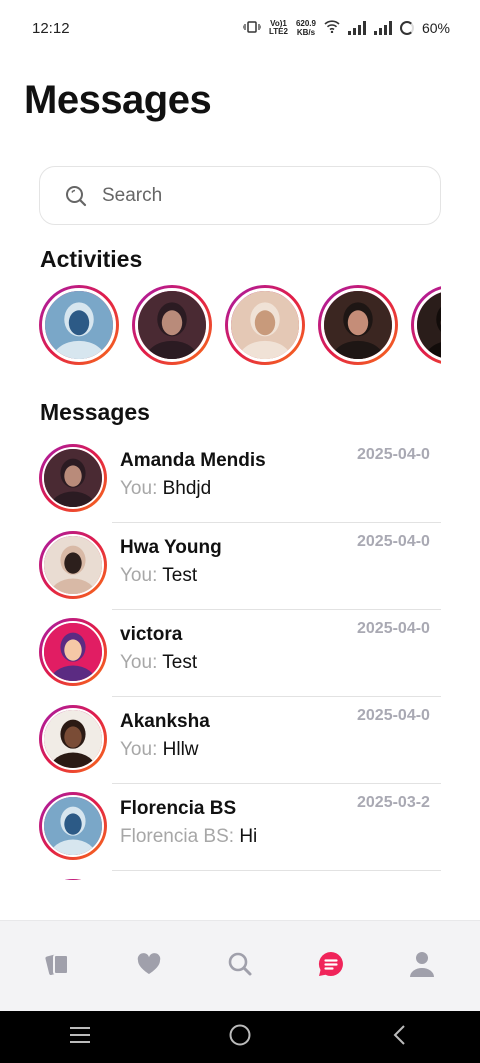  Describe the element at coordinates (240, 566) in the screenshot. I see `message-row: Hwa Young You: Test 2025-04-0` at that location.